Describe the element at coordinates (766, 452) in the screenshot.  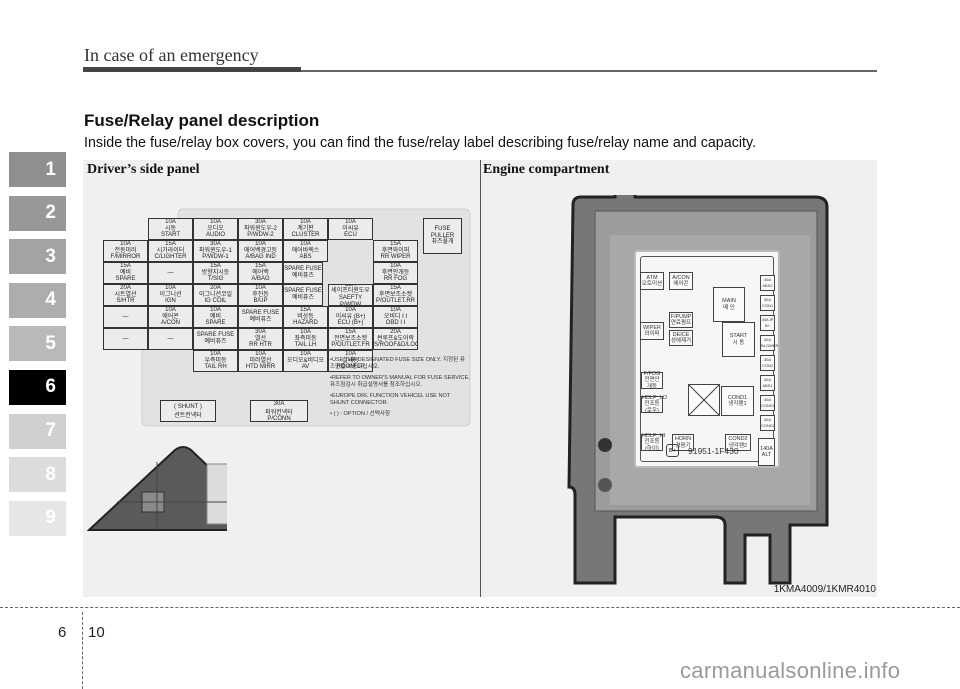
I see `engine-relay-alt: 140A ALT` at that location.